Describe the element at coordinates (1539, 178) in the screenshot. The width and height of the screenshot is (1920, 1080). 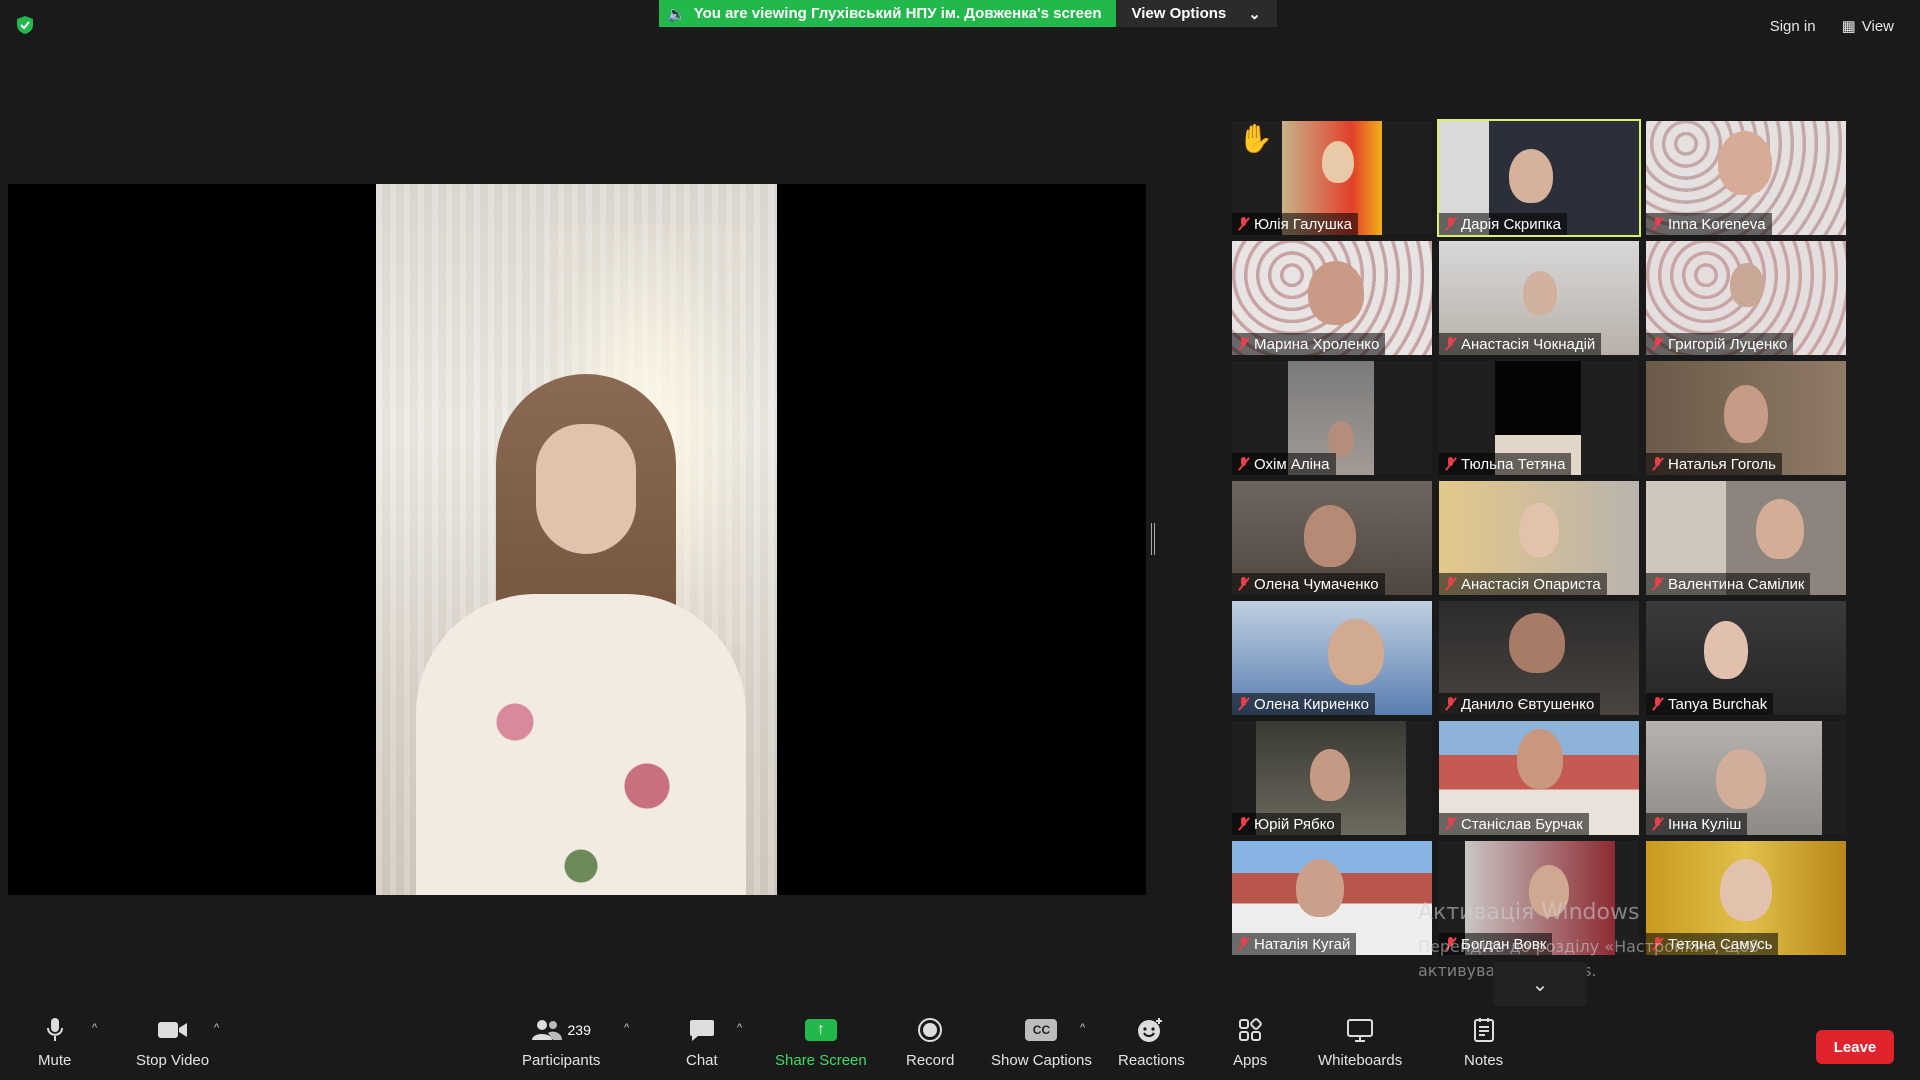
I see `participant-tile: Дарія Скрипка` at that location.